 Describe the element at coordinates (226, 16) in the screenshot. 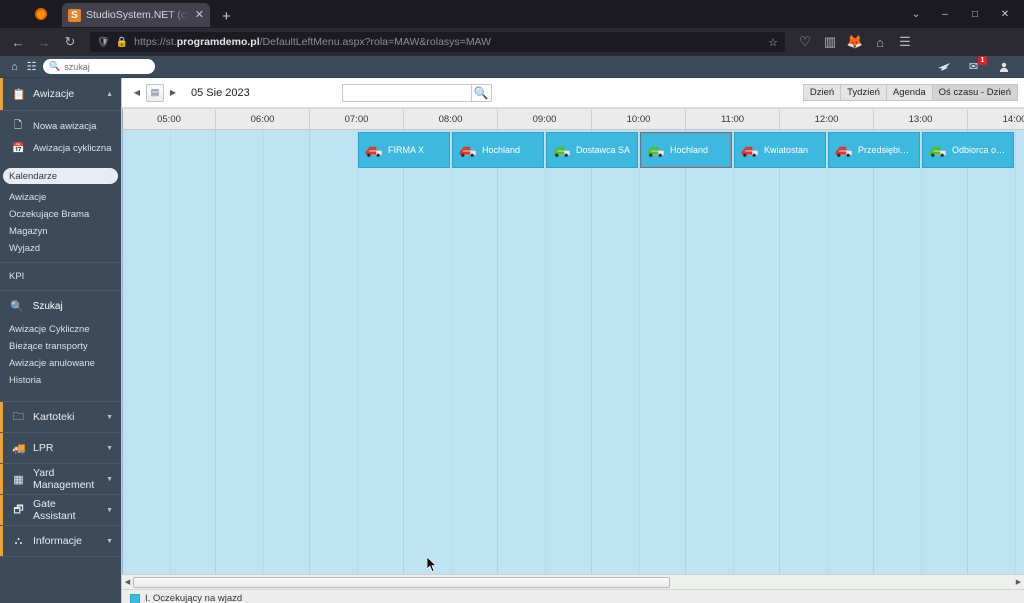

I see `new-tab-button: +` at that location.